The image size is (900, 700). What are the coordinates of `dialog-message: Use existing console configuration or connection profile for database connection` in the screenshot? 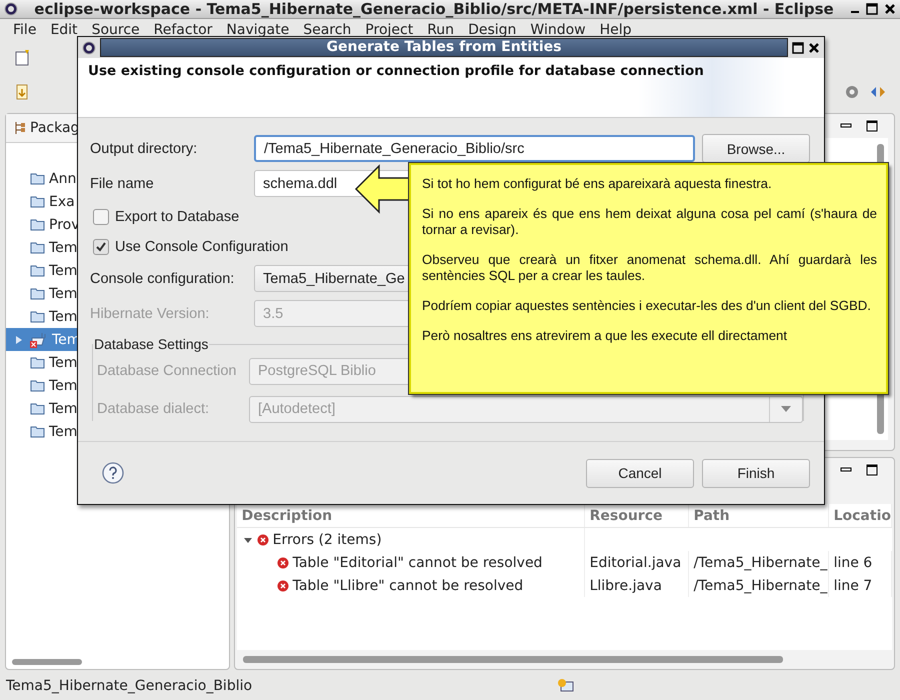 It's located at (396, 71).